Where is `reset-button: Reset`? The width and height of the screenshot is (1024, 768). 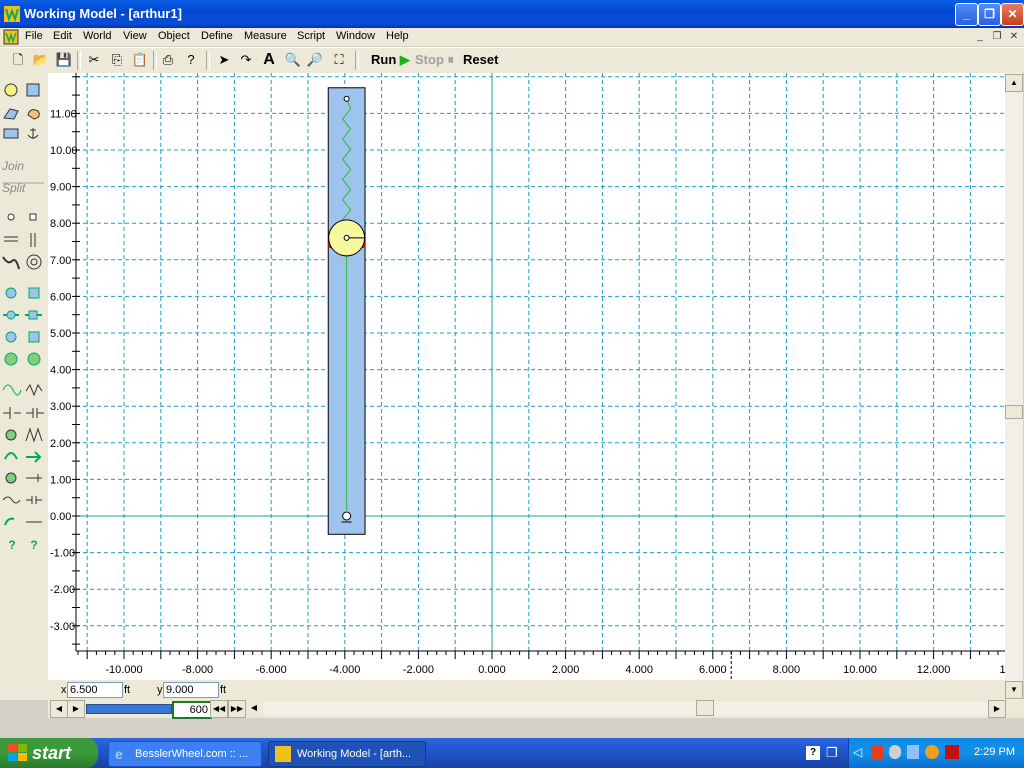
reset-button: Reset is located at coordinates (480, 59).